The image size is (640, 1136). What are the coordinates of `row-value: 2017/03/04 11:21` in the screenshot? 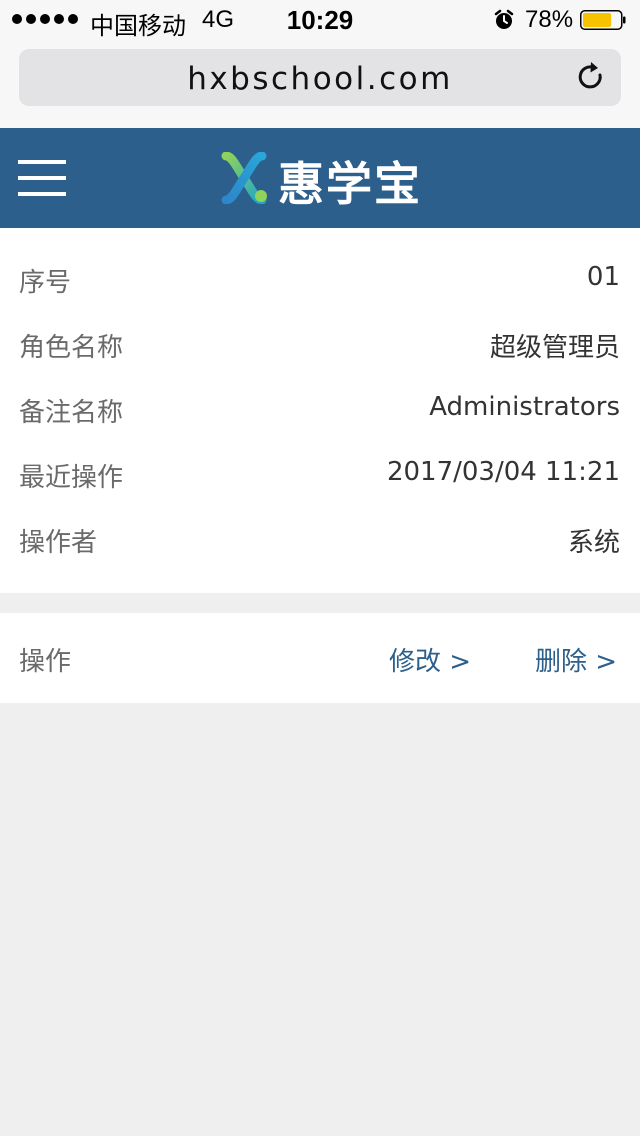 It's located at (503, 472).